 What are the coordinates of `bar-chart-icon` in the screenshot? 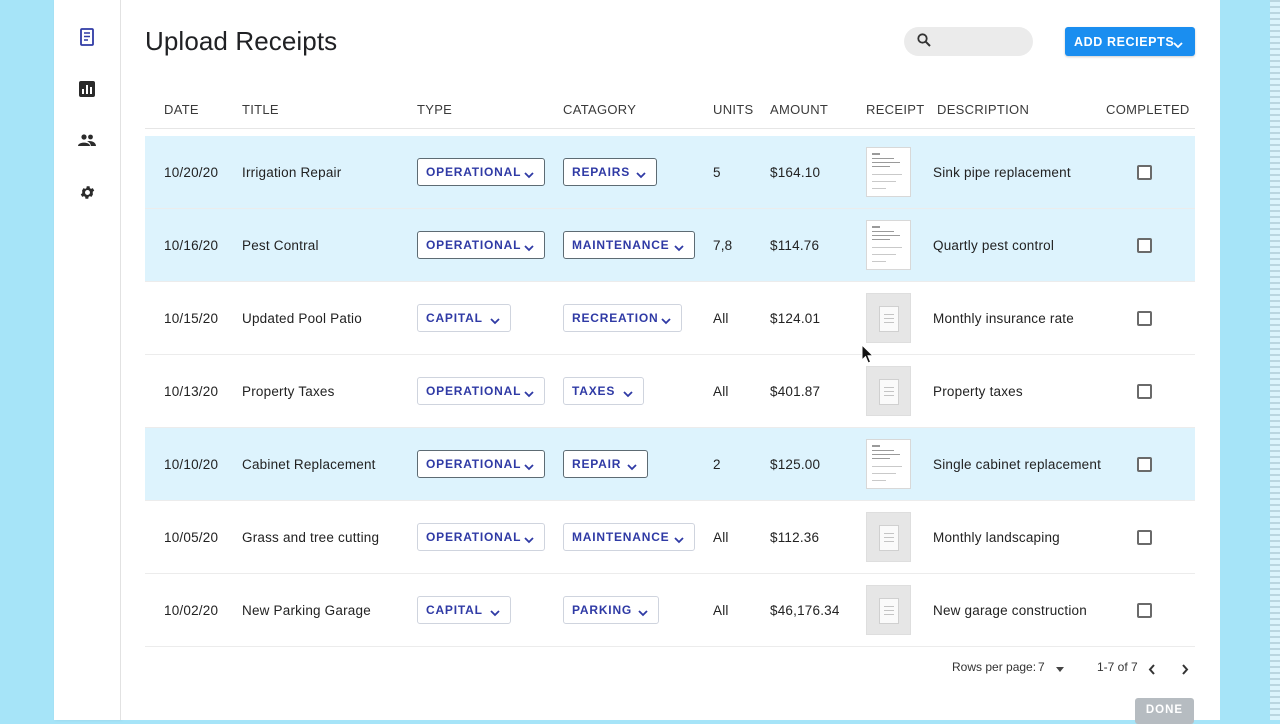 It's located at (87, 89).